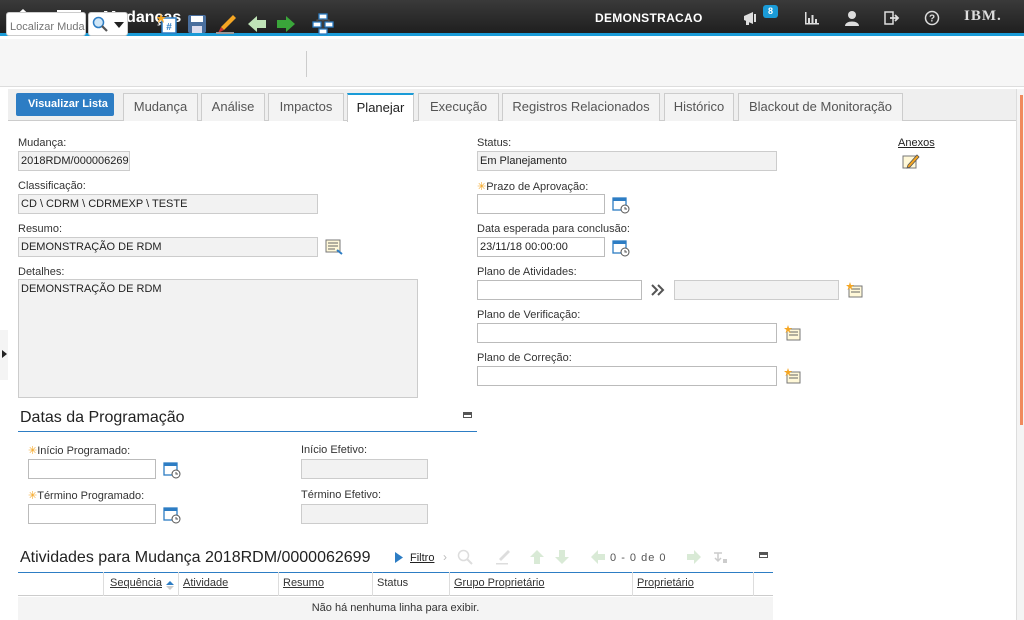 This screenshot has height=620, width=1024. I want to click on plano-verificacao-label: Plano de Verificação:, so click(529, 315).